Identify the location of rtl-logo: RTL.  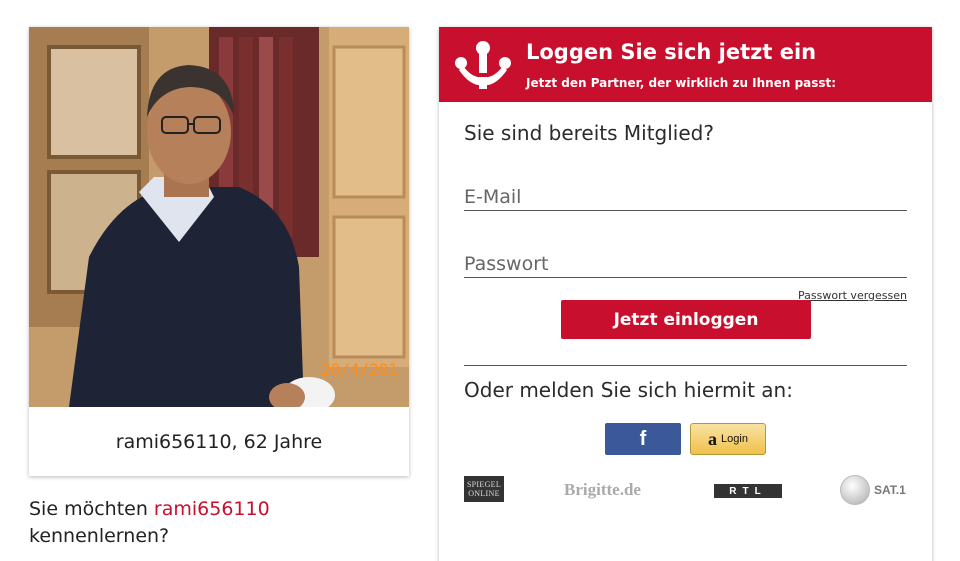
(748, 491).